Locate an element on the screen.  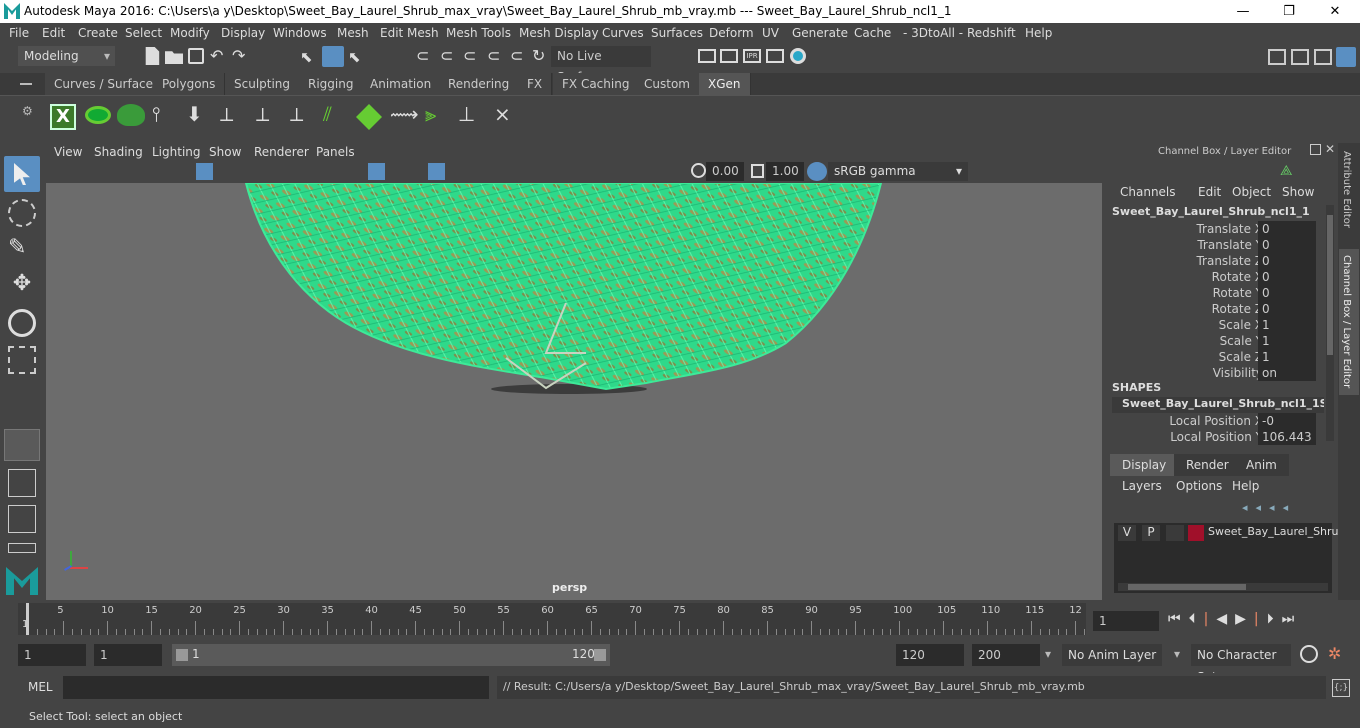
workspace-icon is located at coordinates (1277, 57).